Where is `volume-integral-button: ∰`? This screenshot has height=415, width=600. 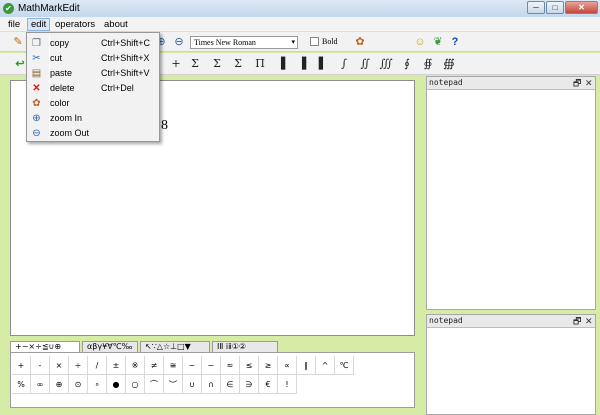
volume-integral-button: ∰ is located at coordinates (449, 64).